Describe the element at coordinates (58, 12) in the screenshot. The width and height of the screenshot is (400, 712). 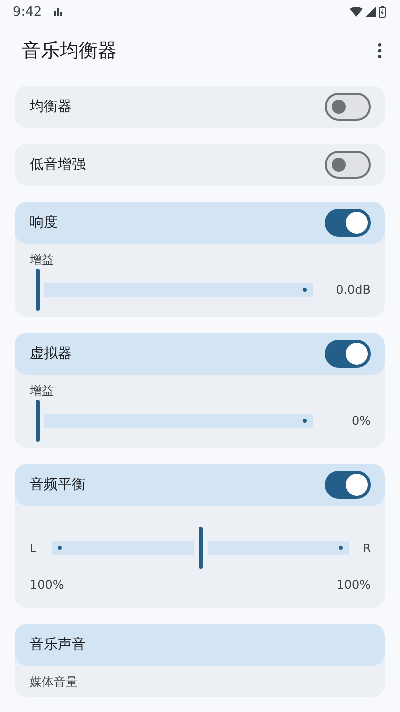
I see `bars-icon` at that location.